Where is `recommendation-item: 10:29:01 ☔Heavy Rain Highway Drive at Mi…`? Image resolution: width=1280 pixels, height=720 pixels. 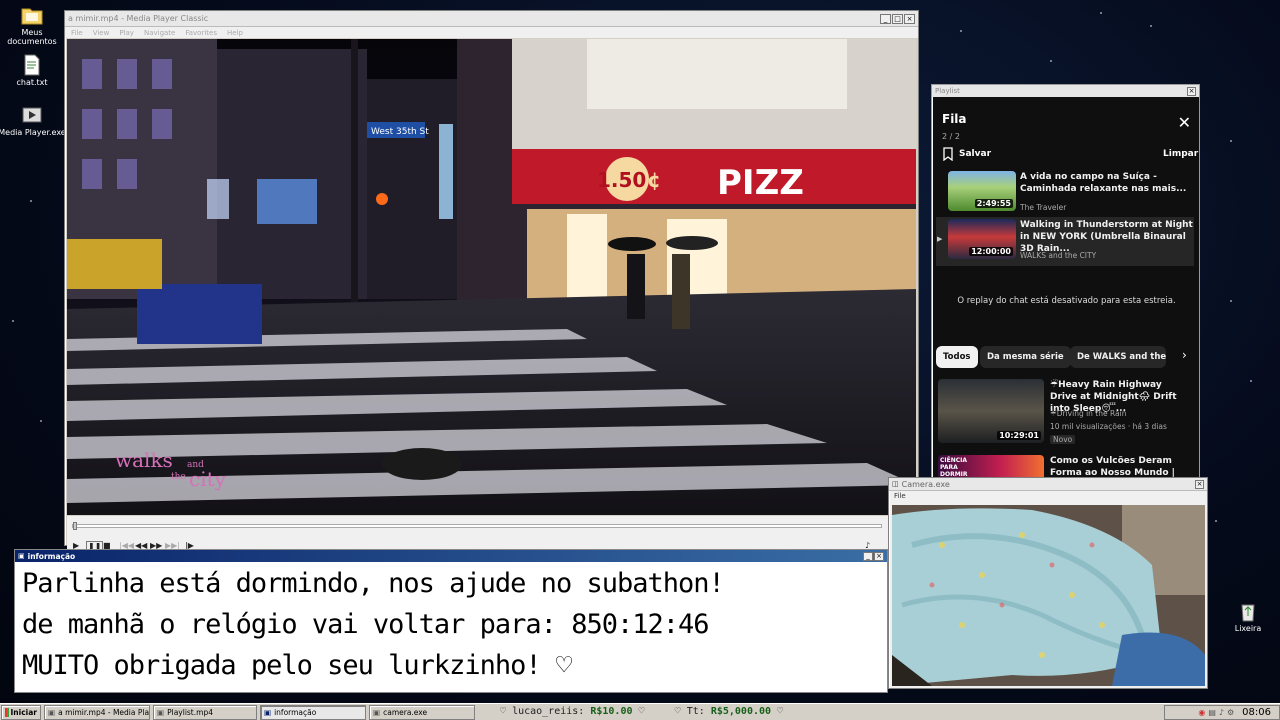 recommendation-item: 10:29:01 ☔Heavy Rain Highway Drive at Mi… is located at coordinates (1060, 411).